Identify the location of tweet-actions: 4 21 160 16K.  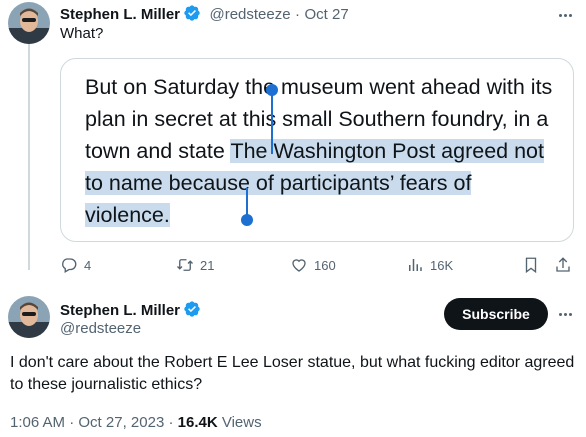
(318, 265).